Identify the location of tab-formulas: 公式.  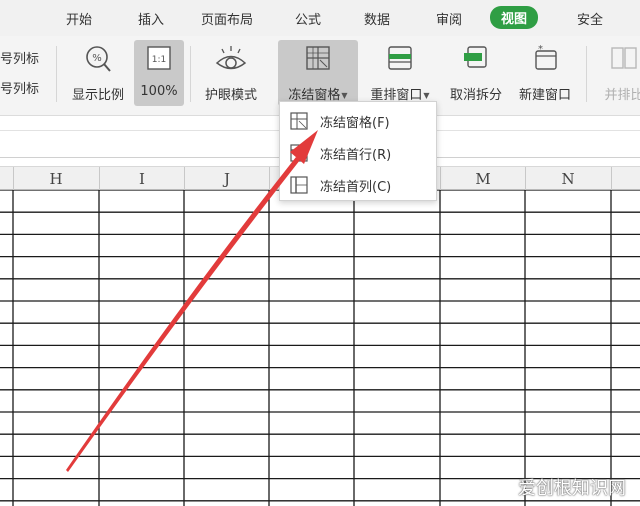
(308, 18).